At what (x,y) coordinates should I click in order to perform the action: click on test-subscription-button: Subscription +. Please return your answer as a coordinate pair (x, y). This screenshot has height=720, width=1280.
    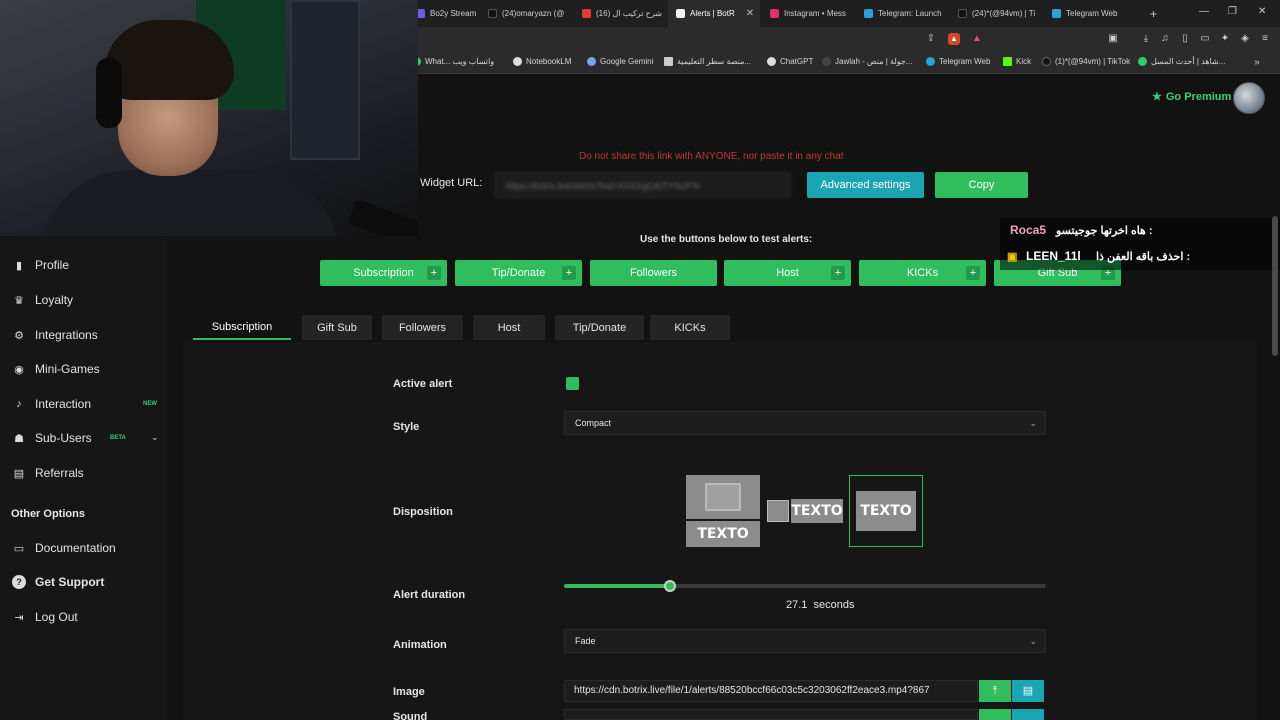
    Looking at the image, I should click on (383, 273).